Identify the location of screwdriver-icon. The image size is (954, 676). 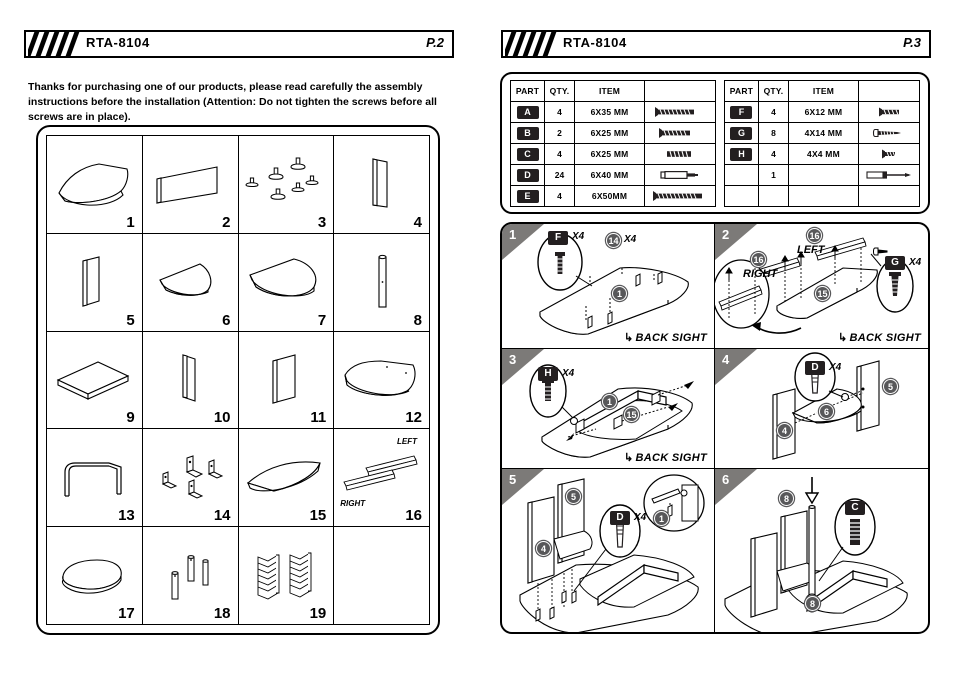
(889, 175).